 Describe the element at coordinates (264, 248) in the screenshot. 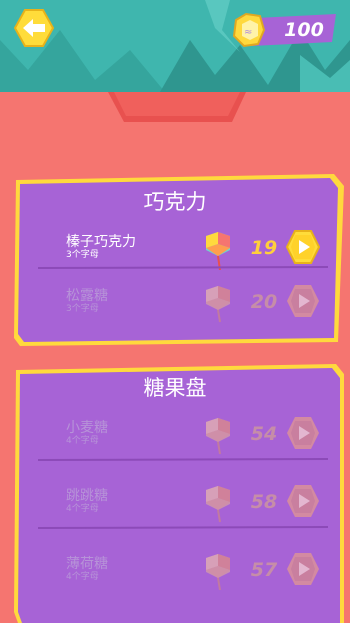

I see `level-number: 19` at that location.